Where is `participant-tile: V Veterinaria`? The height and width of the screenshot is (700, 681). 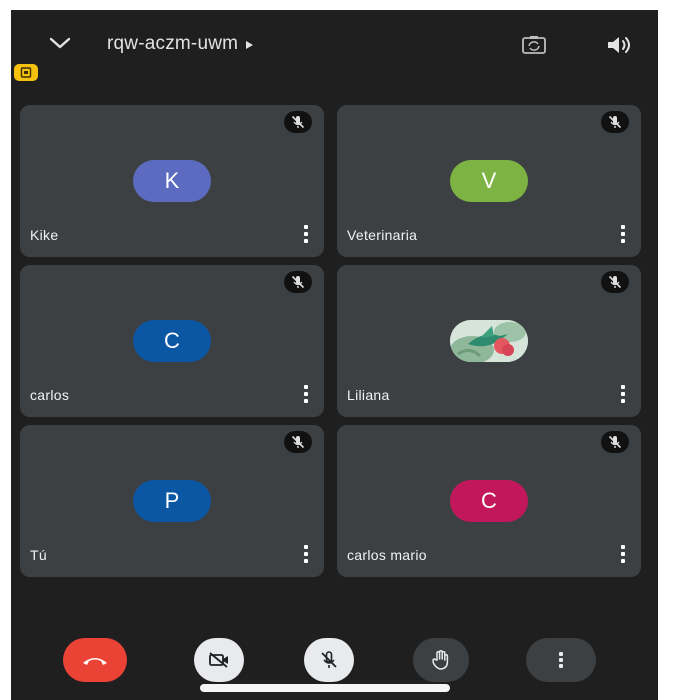 participant-tile: V Veterinaria is located at coordinates (489, 181).